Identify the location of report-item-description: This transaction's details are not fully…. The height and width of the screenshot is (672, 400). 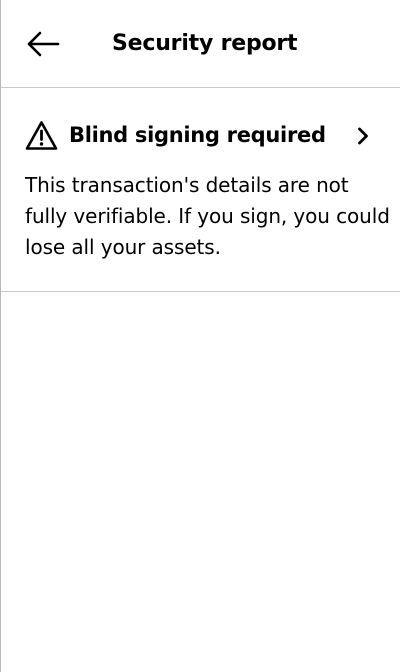
(207, 216).